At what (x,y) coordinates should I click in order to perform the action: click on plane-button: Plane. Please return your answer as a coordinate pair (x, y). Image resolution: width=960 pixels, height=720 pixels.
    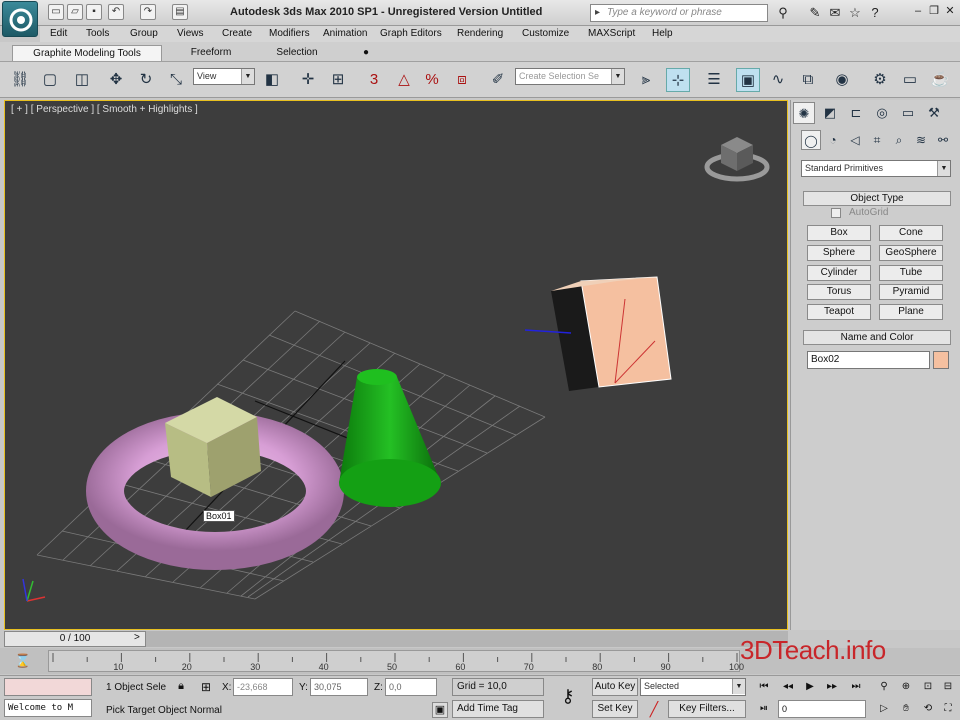
    Looking at the image, I should click on (911, 312).